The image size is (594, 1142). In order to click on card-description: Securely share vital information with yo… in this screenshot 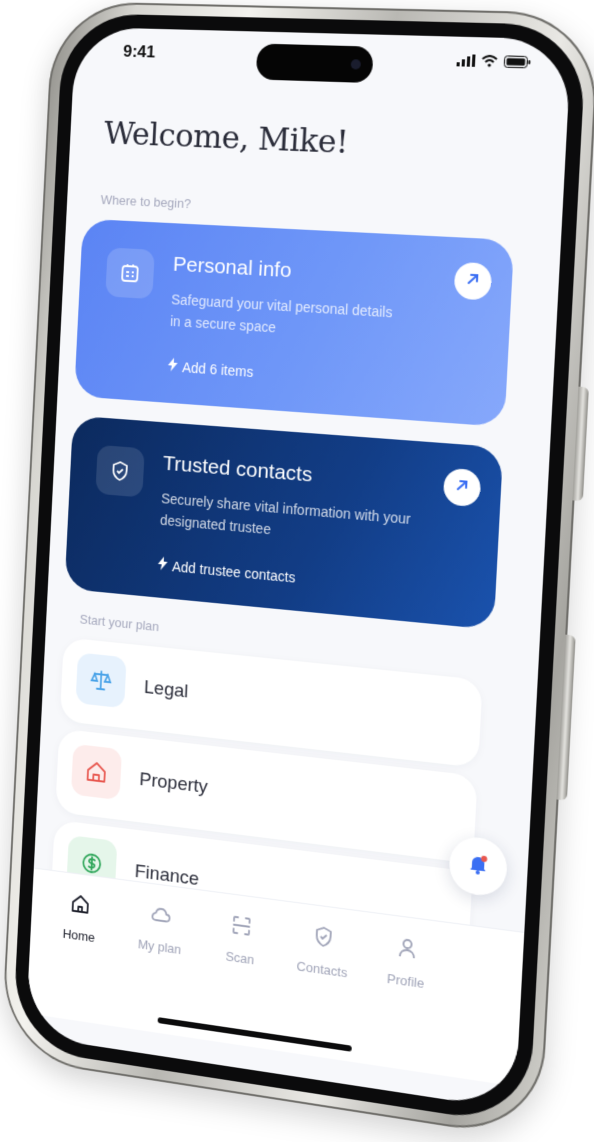, I will do `click(285, 514)`.